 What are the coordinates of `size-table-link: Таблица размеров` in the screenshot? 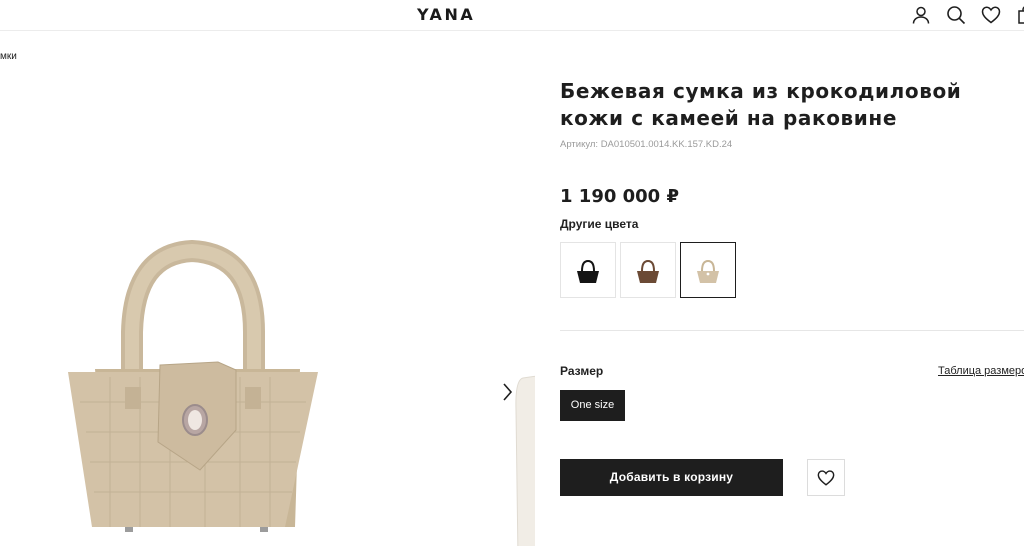 It's located at (981, 371).